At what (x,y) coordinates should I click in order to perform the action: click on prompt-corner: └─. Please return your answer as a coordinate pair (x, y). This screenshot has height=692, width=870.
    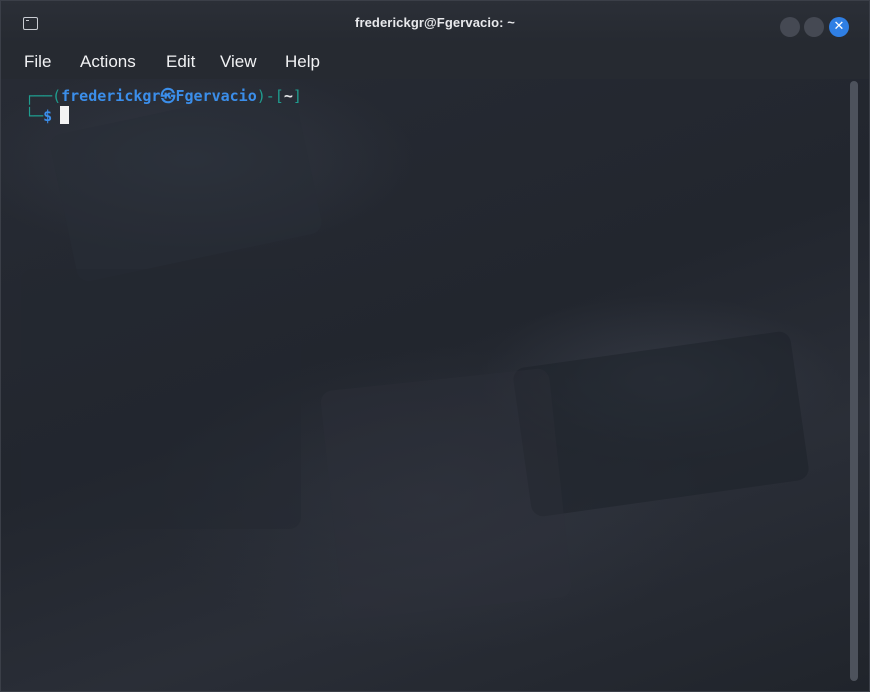
    Looking at the image, I should click on (34, 116).